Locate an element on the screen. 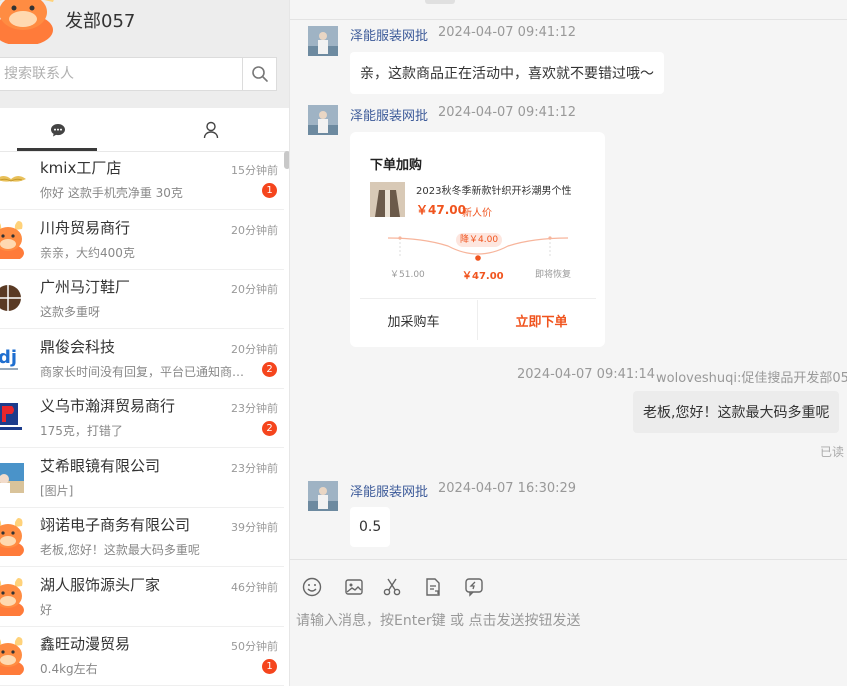  header-tag is located at coordinates (440, 2).